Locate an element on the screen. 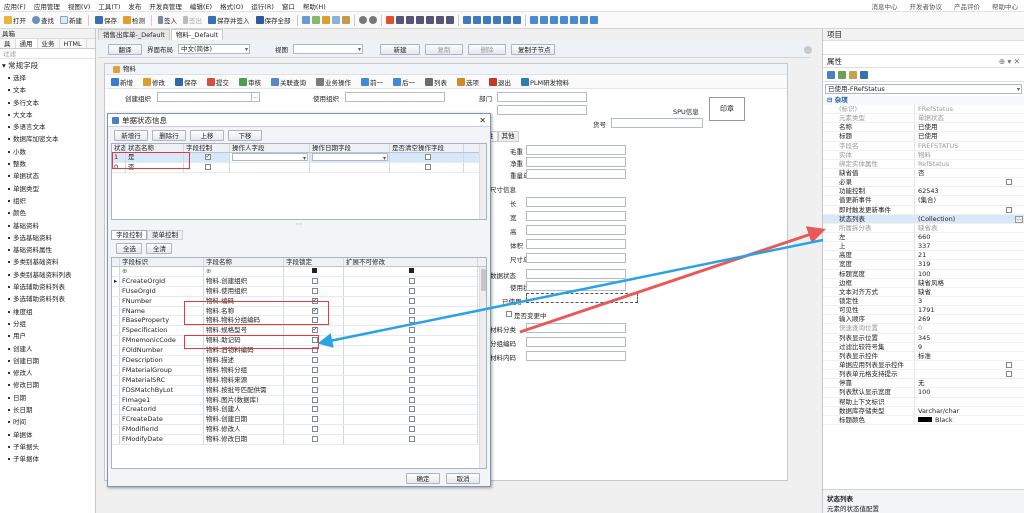 Image resolution: width=1024 pixels, height=513 pixels. menu-window: 窗口 is located at coordinates (288, 6).